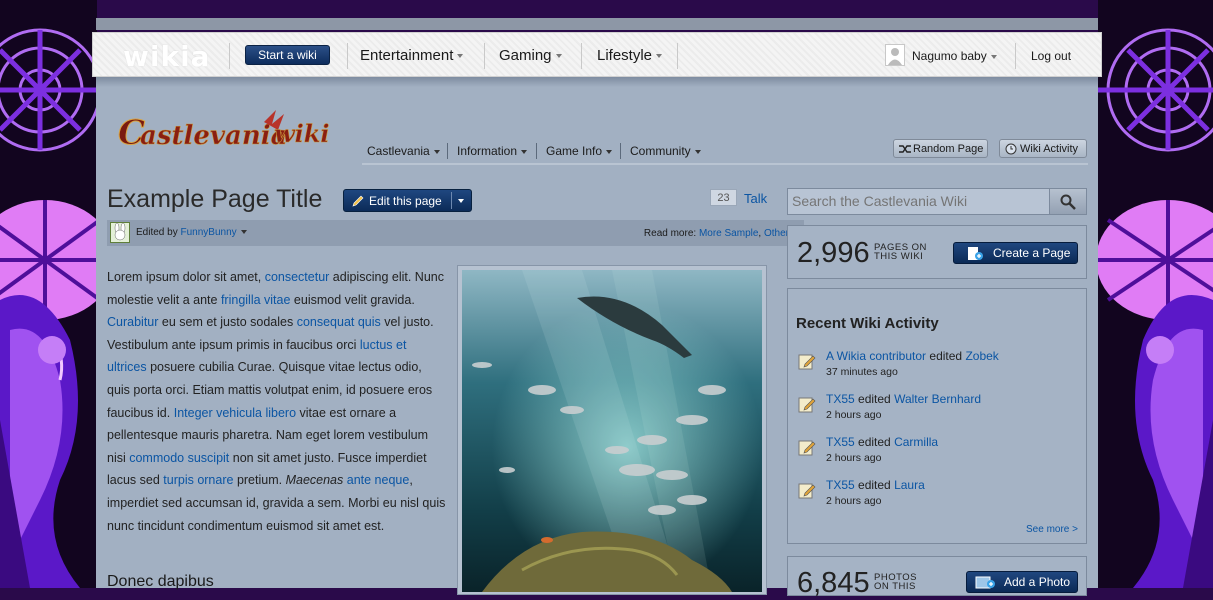  Describe the element at coordinates (882, 442) in the screenshot. I see `activity-line: TX55 edited Carmilla` at that location.